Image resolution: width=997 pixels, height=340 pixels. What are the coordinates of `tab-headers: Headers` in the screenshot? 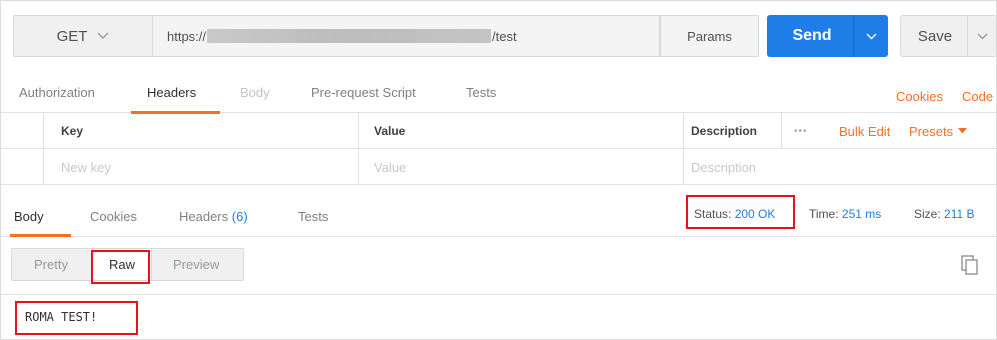 It's located at (171, 92).